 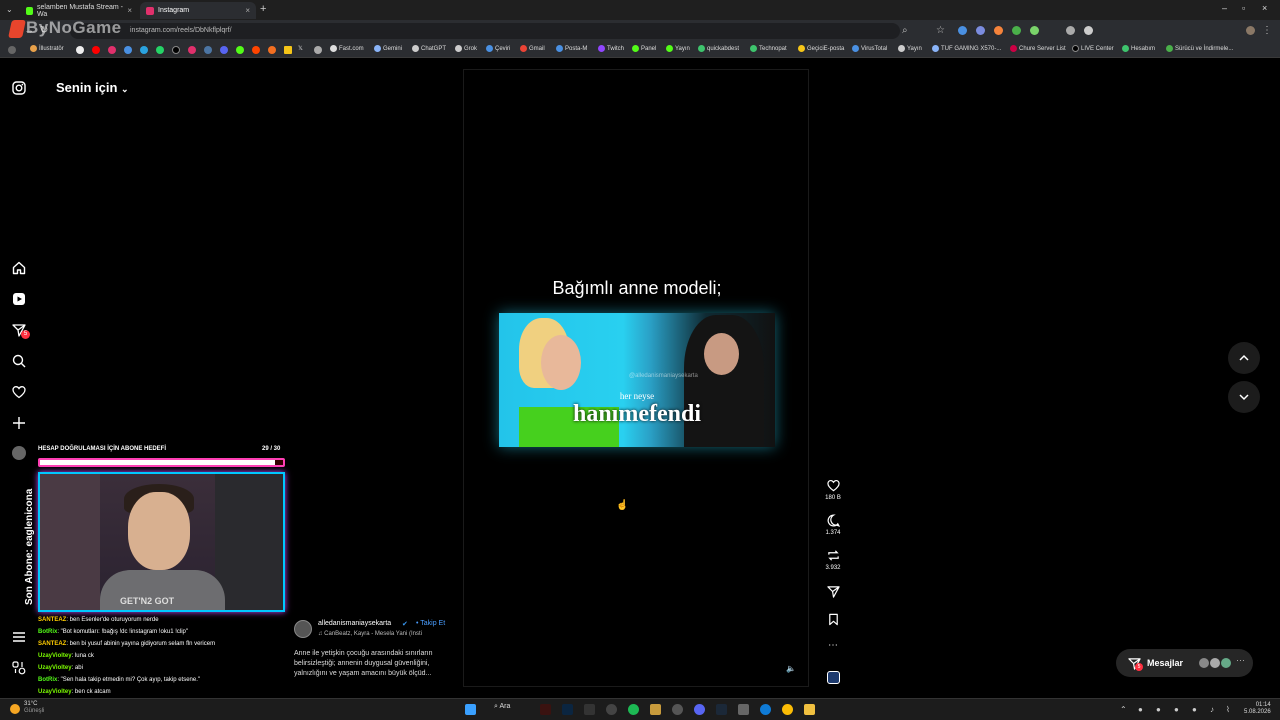 I want to click on music-track: ♫ CanBeatz, Kayra - Mesela Yani (Insti, so click(x=370, y=634).